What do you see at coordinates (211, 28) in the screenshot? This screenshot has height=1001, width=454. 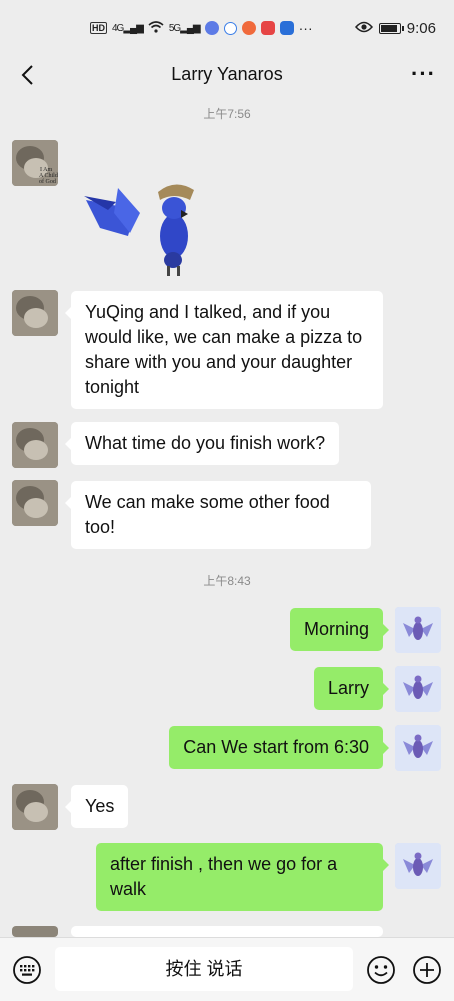 I see `app-notification-icon` at bounding box center [211, 28].